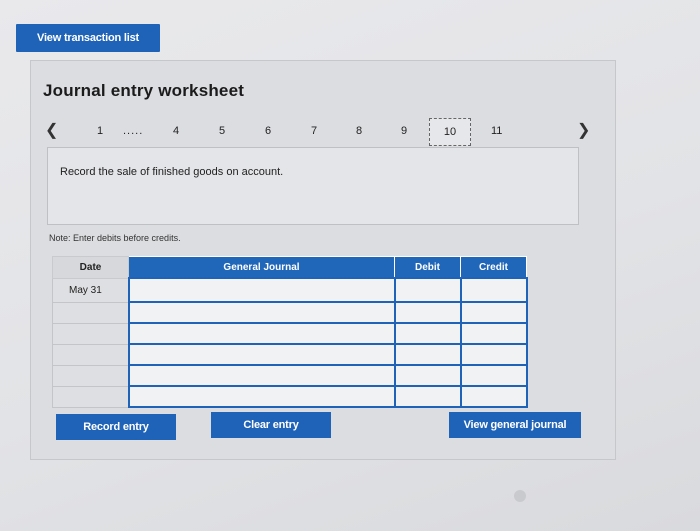 Image resolution: width=700 pixels, height=531 pixels. What do you see at coordinates (176, 131) in the screenshot?
I see `pager-item-4: 4` at bounding box center [176, 131].